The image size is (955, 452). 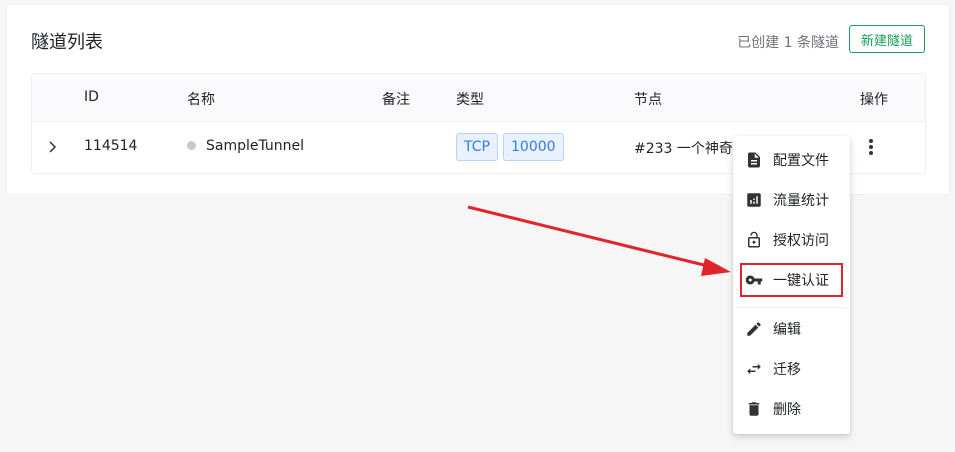 What do you see at coordinates (791, 280) in the screenshot?
I see `annotation-highlight-box` at bounding box center [791, 280].